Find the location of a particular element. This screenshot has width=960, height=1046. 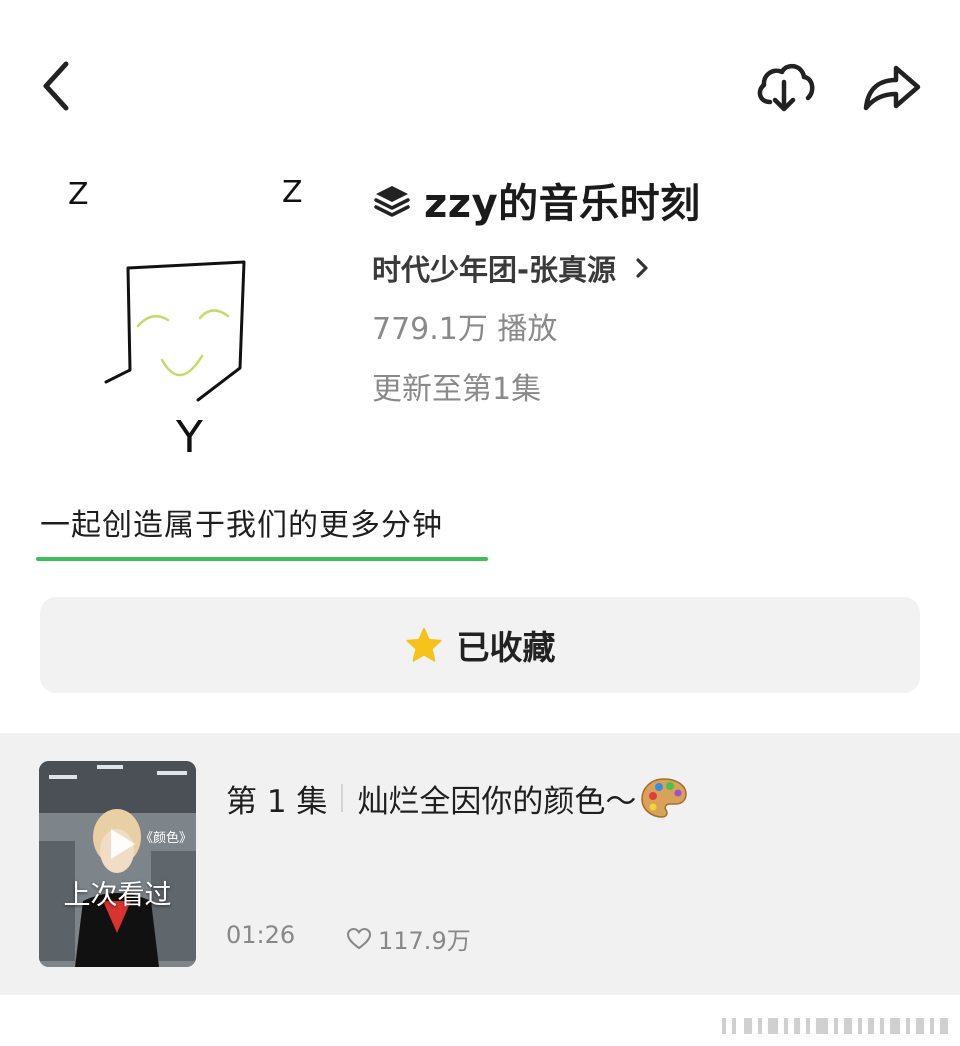

play-icon is located at coordinates (123, 844).